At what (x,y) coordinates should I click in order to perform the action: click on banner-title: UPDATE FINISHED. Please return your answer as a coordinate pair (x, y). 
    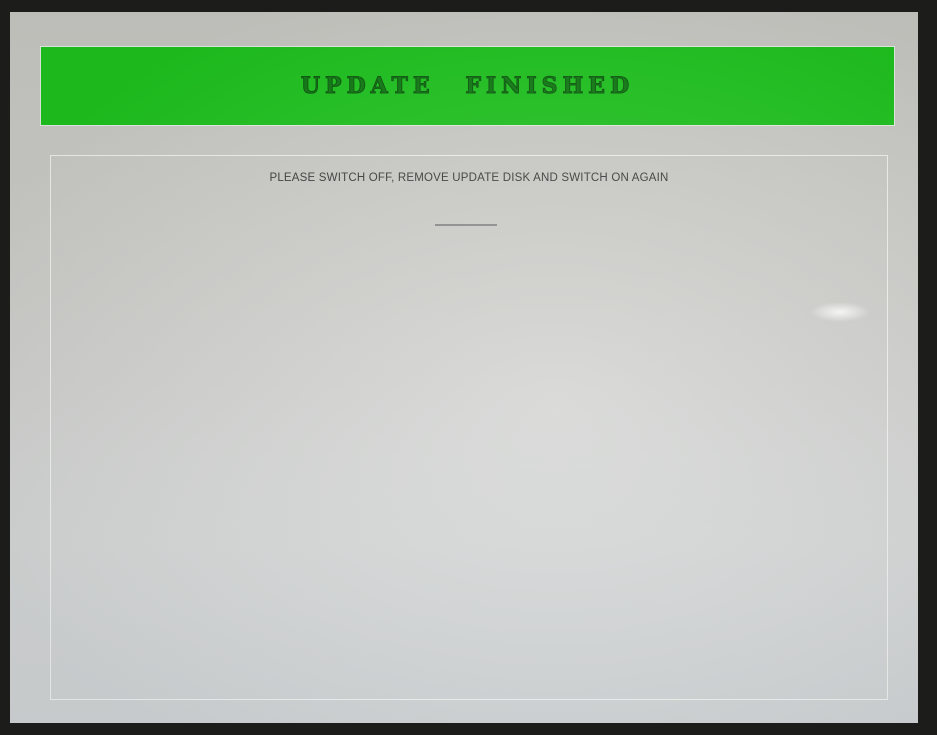
    Looking at the image, I should click on (467, 86).